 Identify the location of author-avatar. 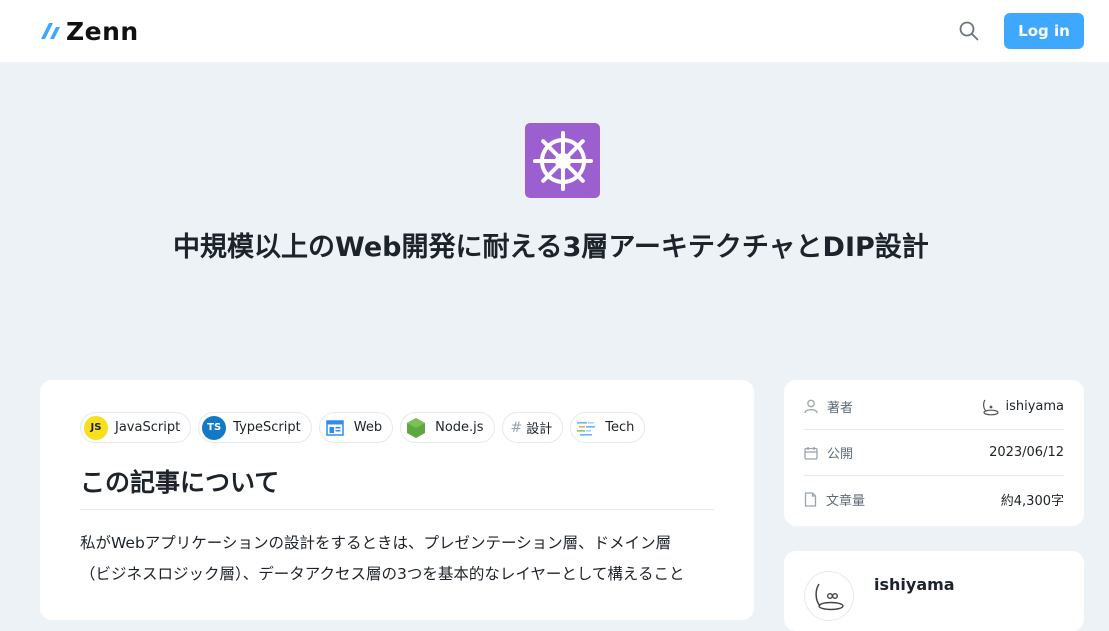
(829, 596).